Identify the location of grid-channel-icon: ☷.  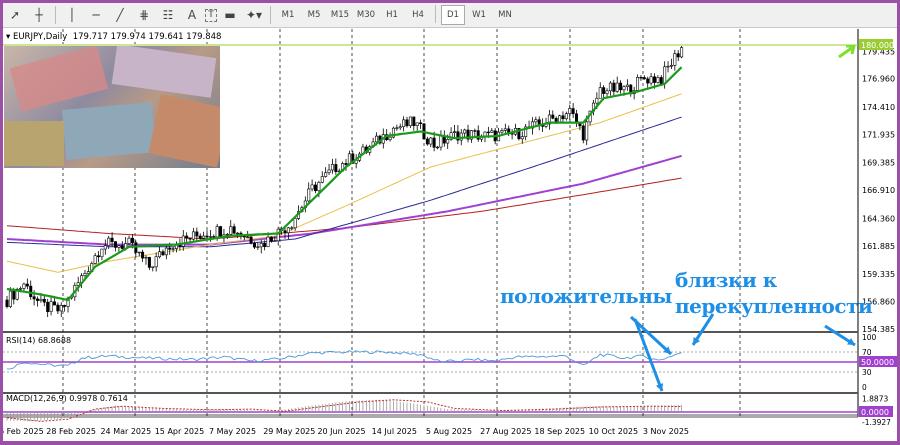
(168, 15).